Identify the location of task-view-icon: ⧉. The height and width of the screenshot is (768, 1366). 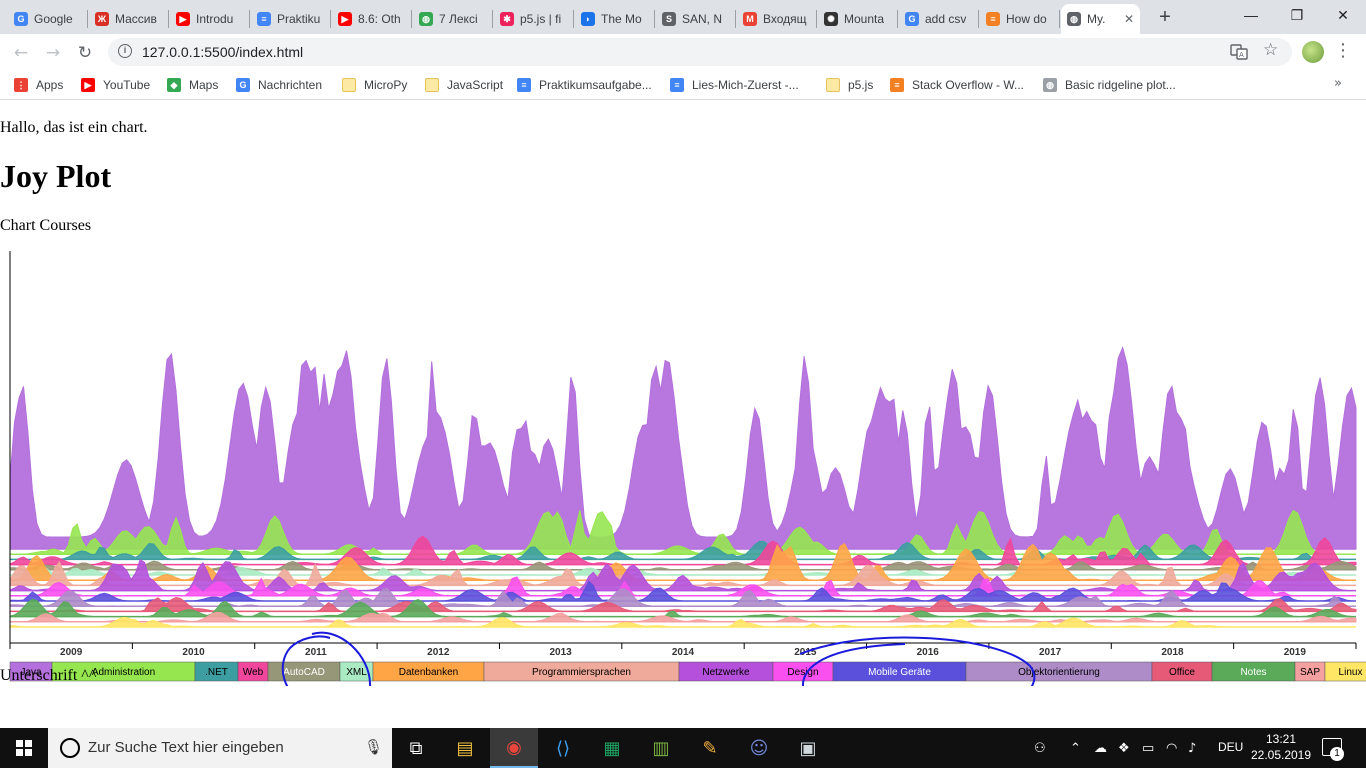
(416, 748).